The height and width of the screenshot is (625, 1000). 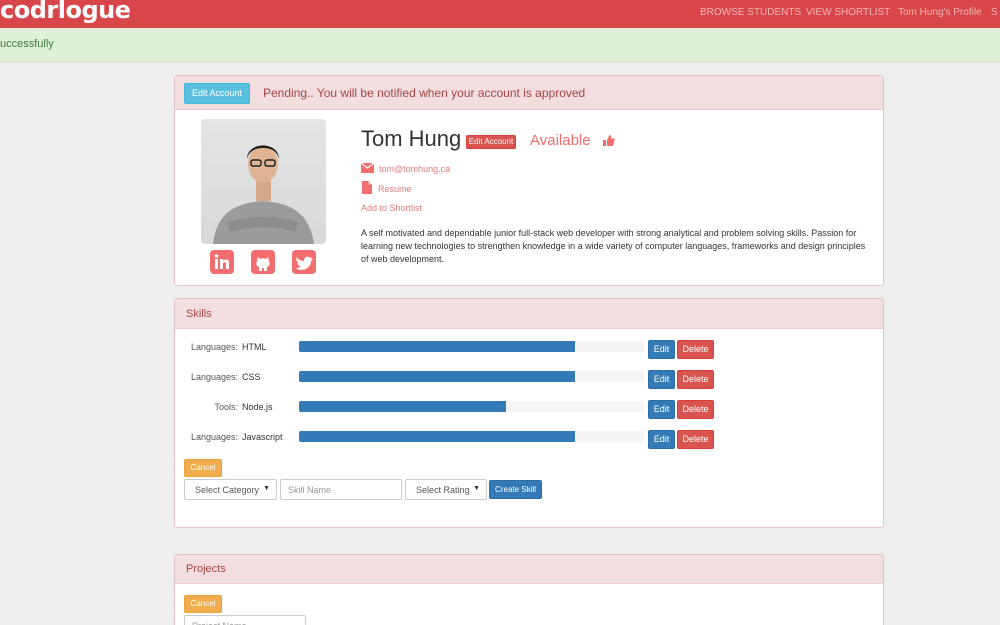 What do you see at coordinates (515, 489) in the screenshot?
I see `create-skill-button: Create Skill` at bounding box center [515, 489].